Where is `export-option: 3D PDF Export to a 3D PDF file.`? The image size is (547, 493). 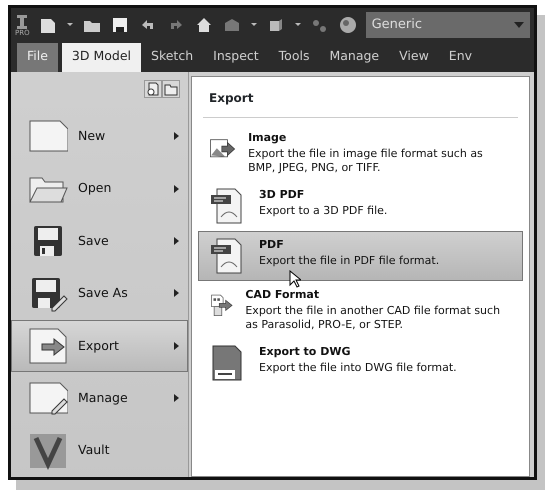
export-option: 3D PDF Export to a 3D PDF file. is located at coordinates (360, 206).